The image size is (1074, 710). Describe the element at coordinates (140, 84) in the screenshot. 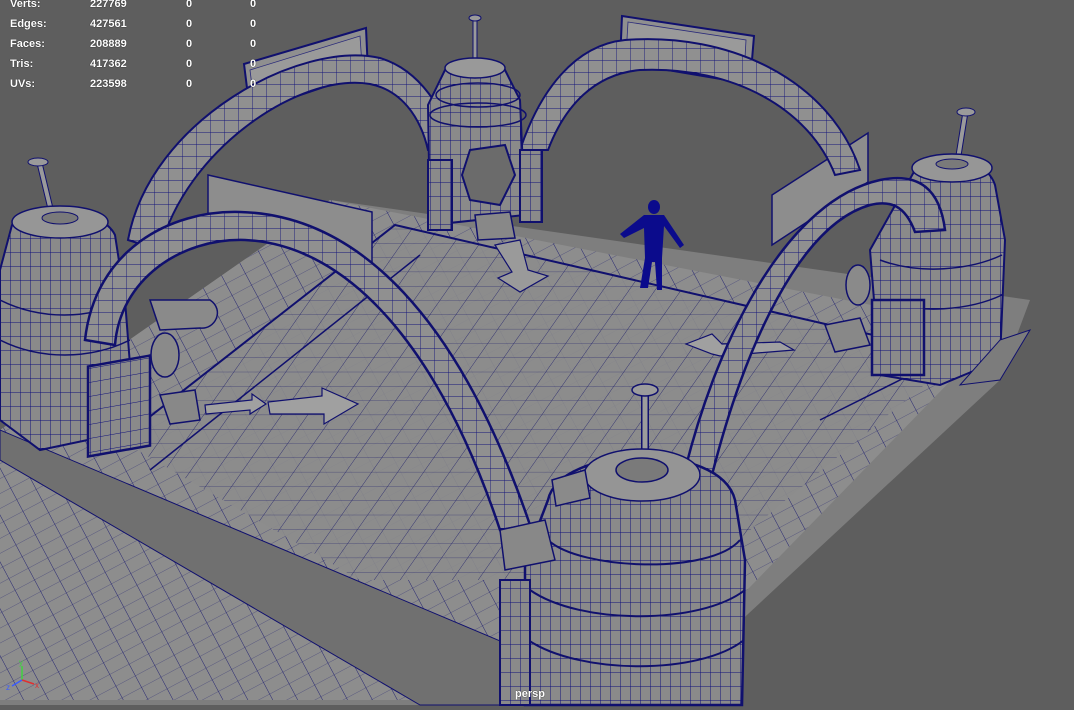

I see `hud-row-uvs: UVs: 223598 0 0` at that location.